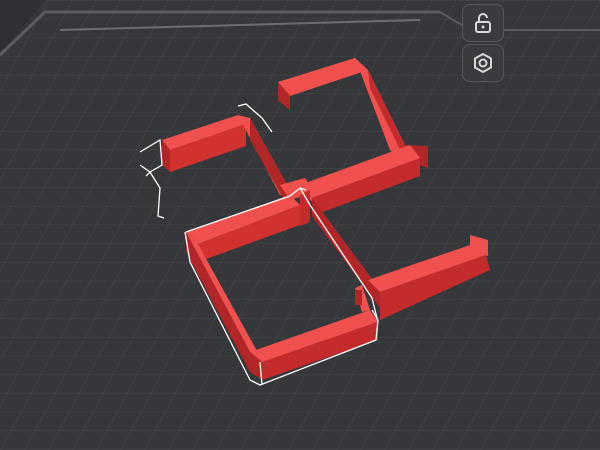 This screenshot has height=450, width=600. I want to click on lock-button, so click(483, 23).